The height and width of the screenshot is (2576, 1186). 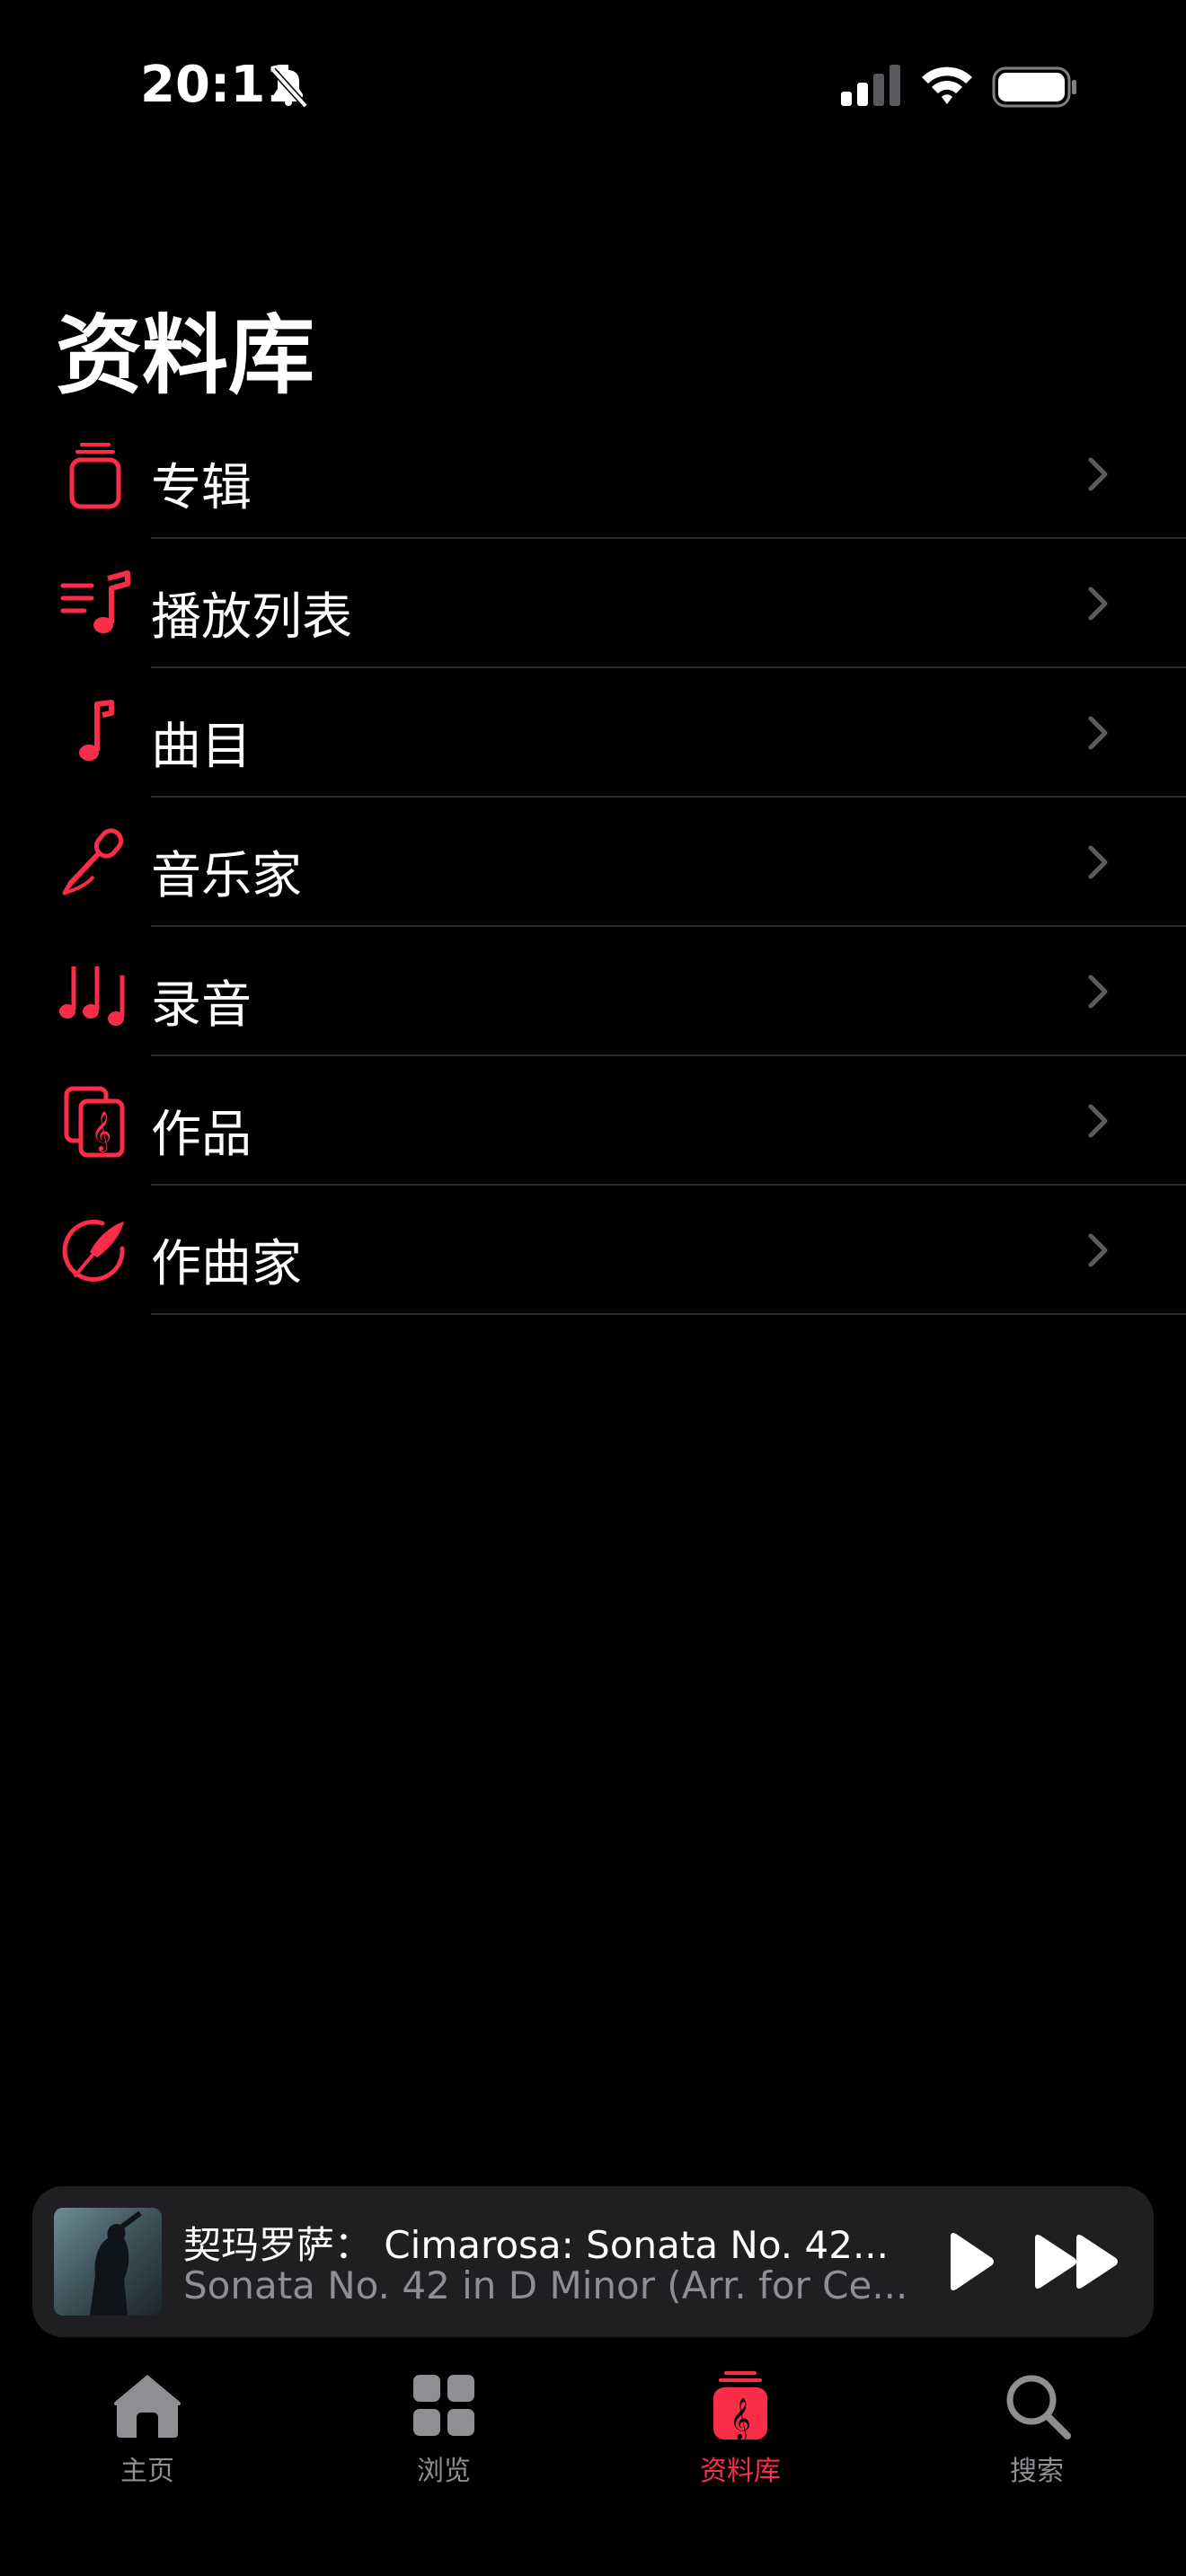 I want to click on search-icon, so click(x=1038, y=2407).